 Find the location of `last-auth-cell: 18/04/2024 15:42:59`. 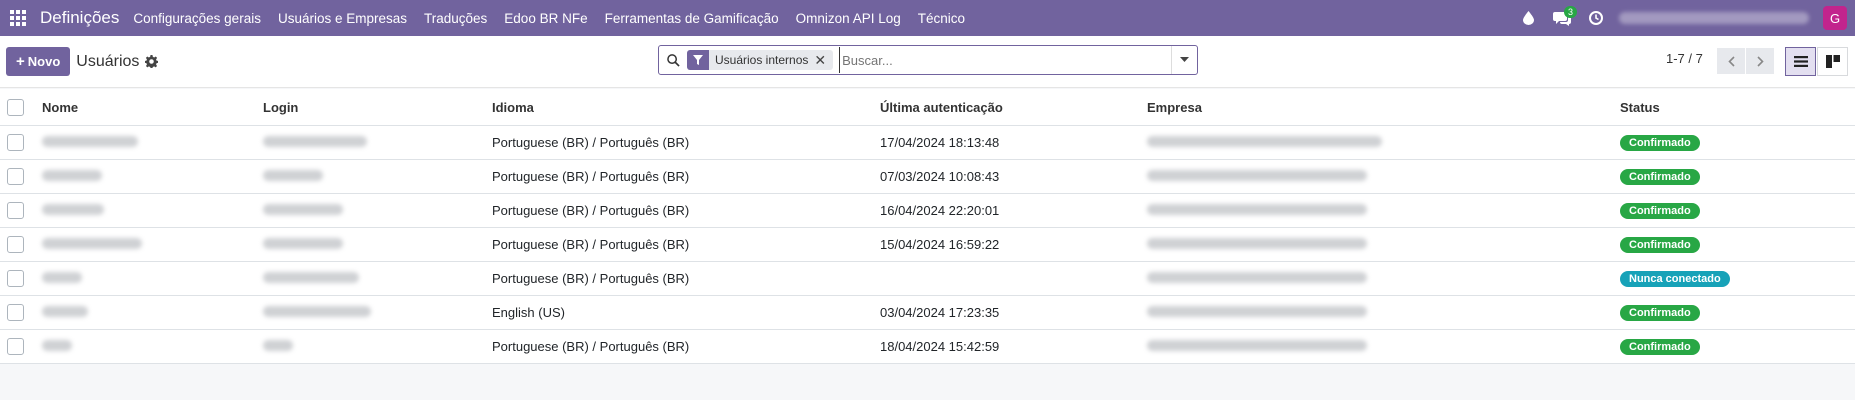

last-auth-cell: 18/04/2024 15:42:59 is located at coordinates (940, 346).